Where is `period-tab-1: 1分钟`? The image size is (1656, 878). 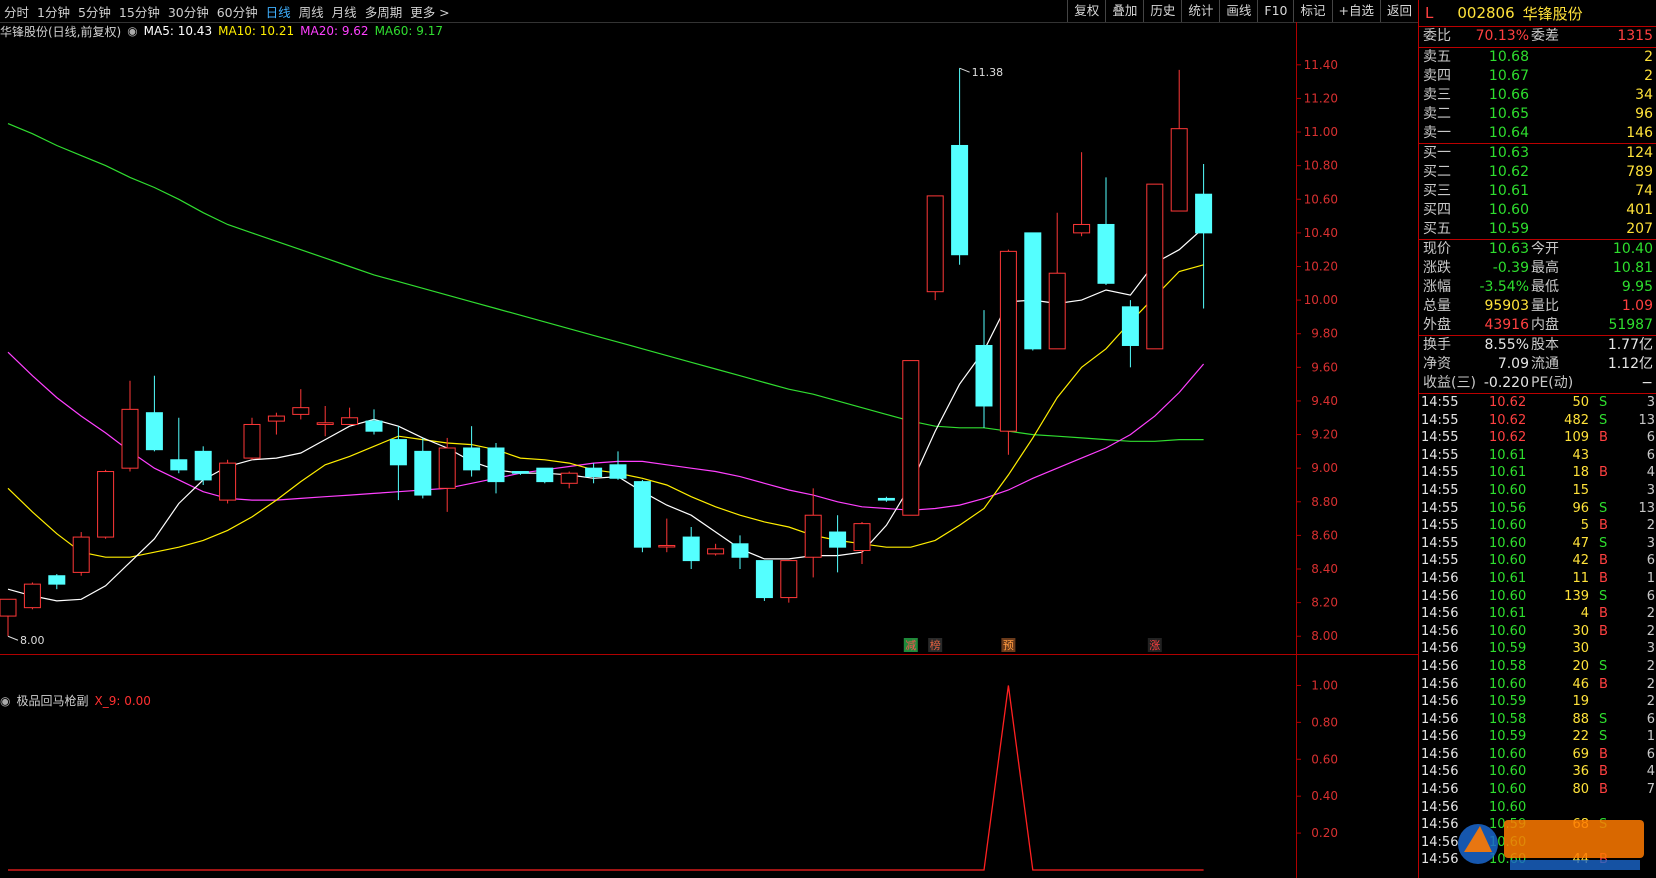 period-tab-1: 1分钟 is located at coordinates (53, 11).